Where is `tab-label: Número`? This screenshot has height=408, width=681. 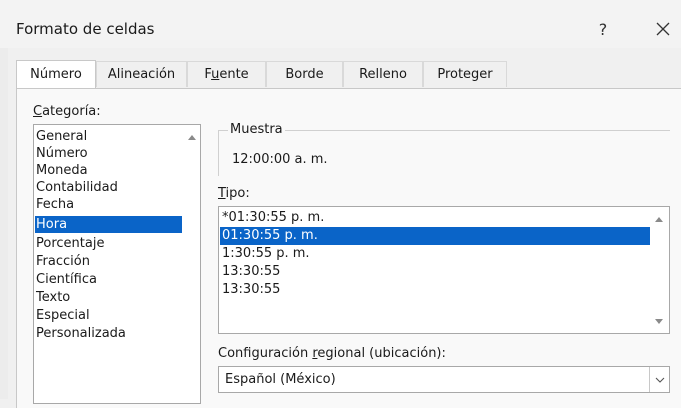 tab-label: Número is located at coordinates (56, 74).